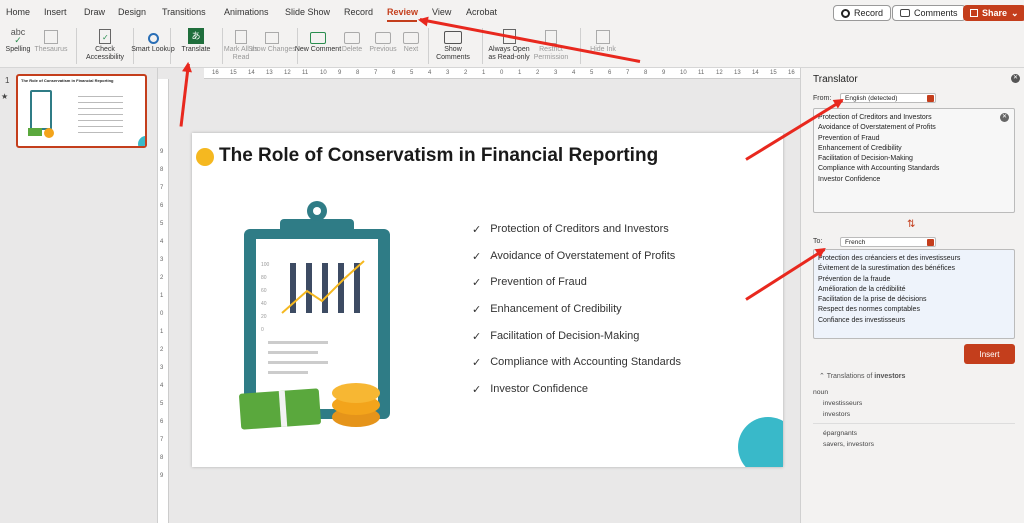  What do you see at coordinates (51, 39) in the screenshot?
I see `thesaurus-button: Thesaurus` at bounding box center [51, 39].